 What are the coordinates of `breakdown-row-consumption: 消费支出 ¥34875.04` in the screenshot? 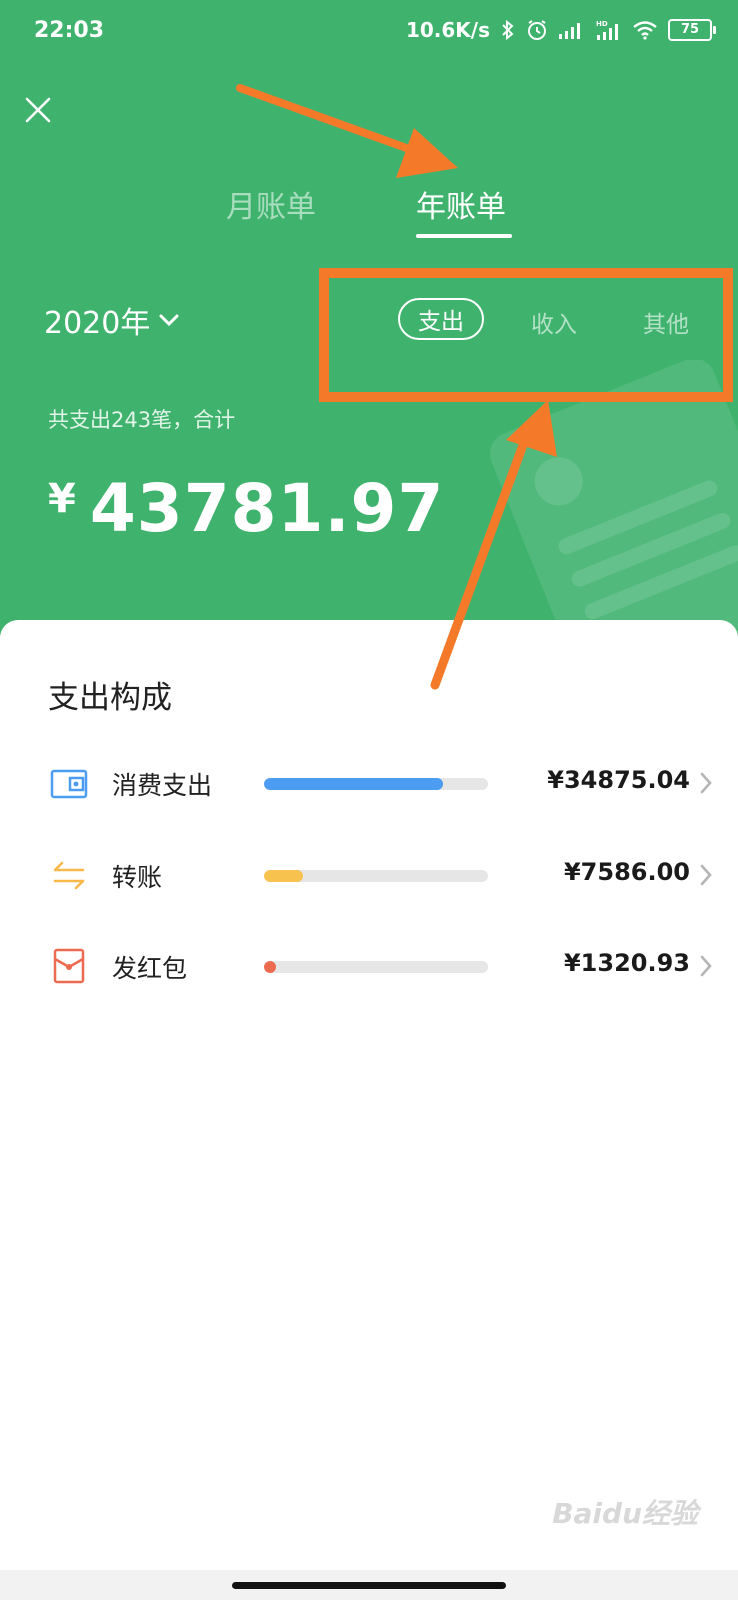 It's located at (369, 783).